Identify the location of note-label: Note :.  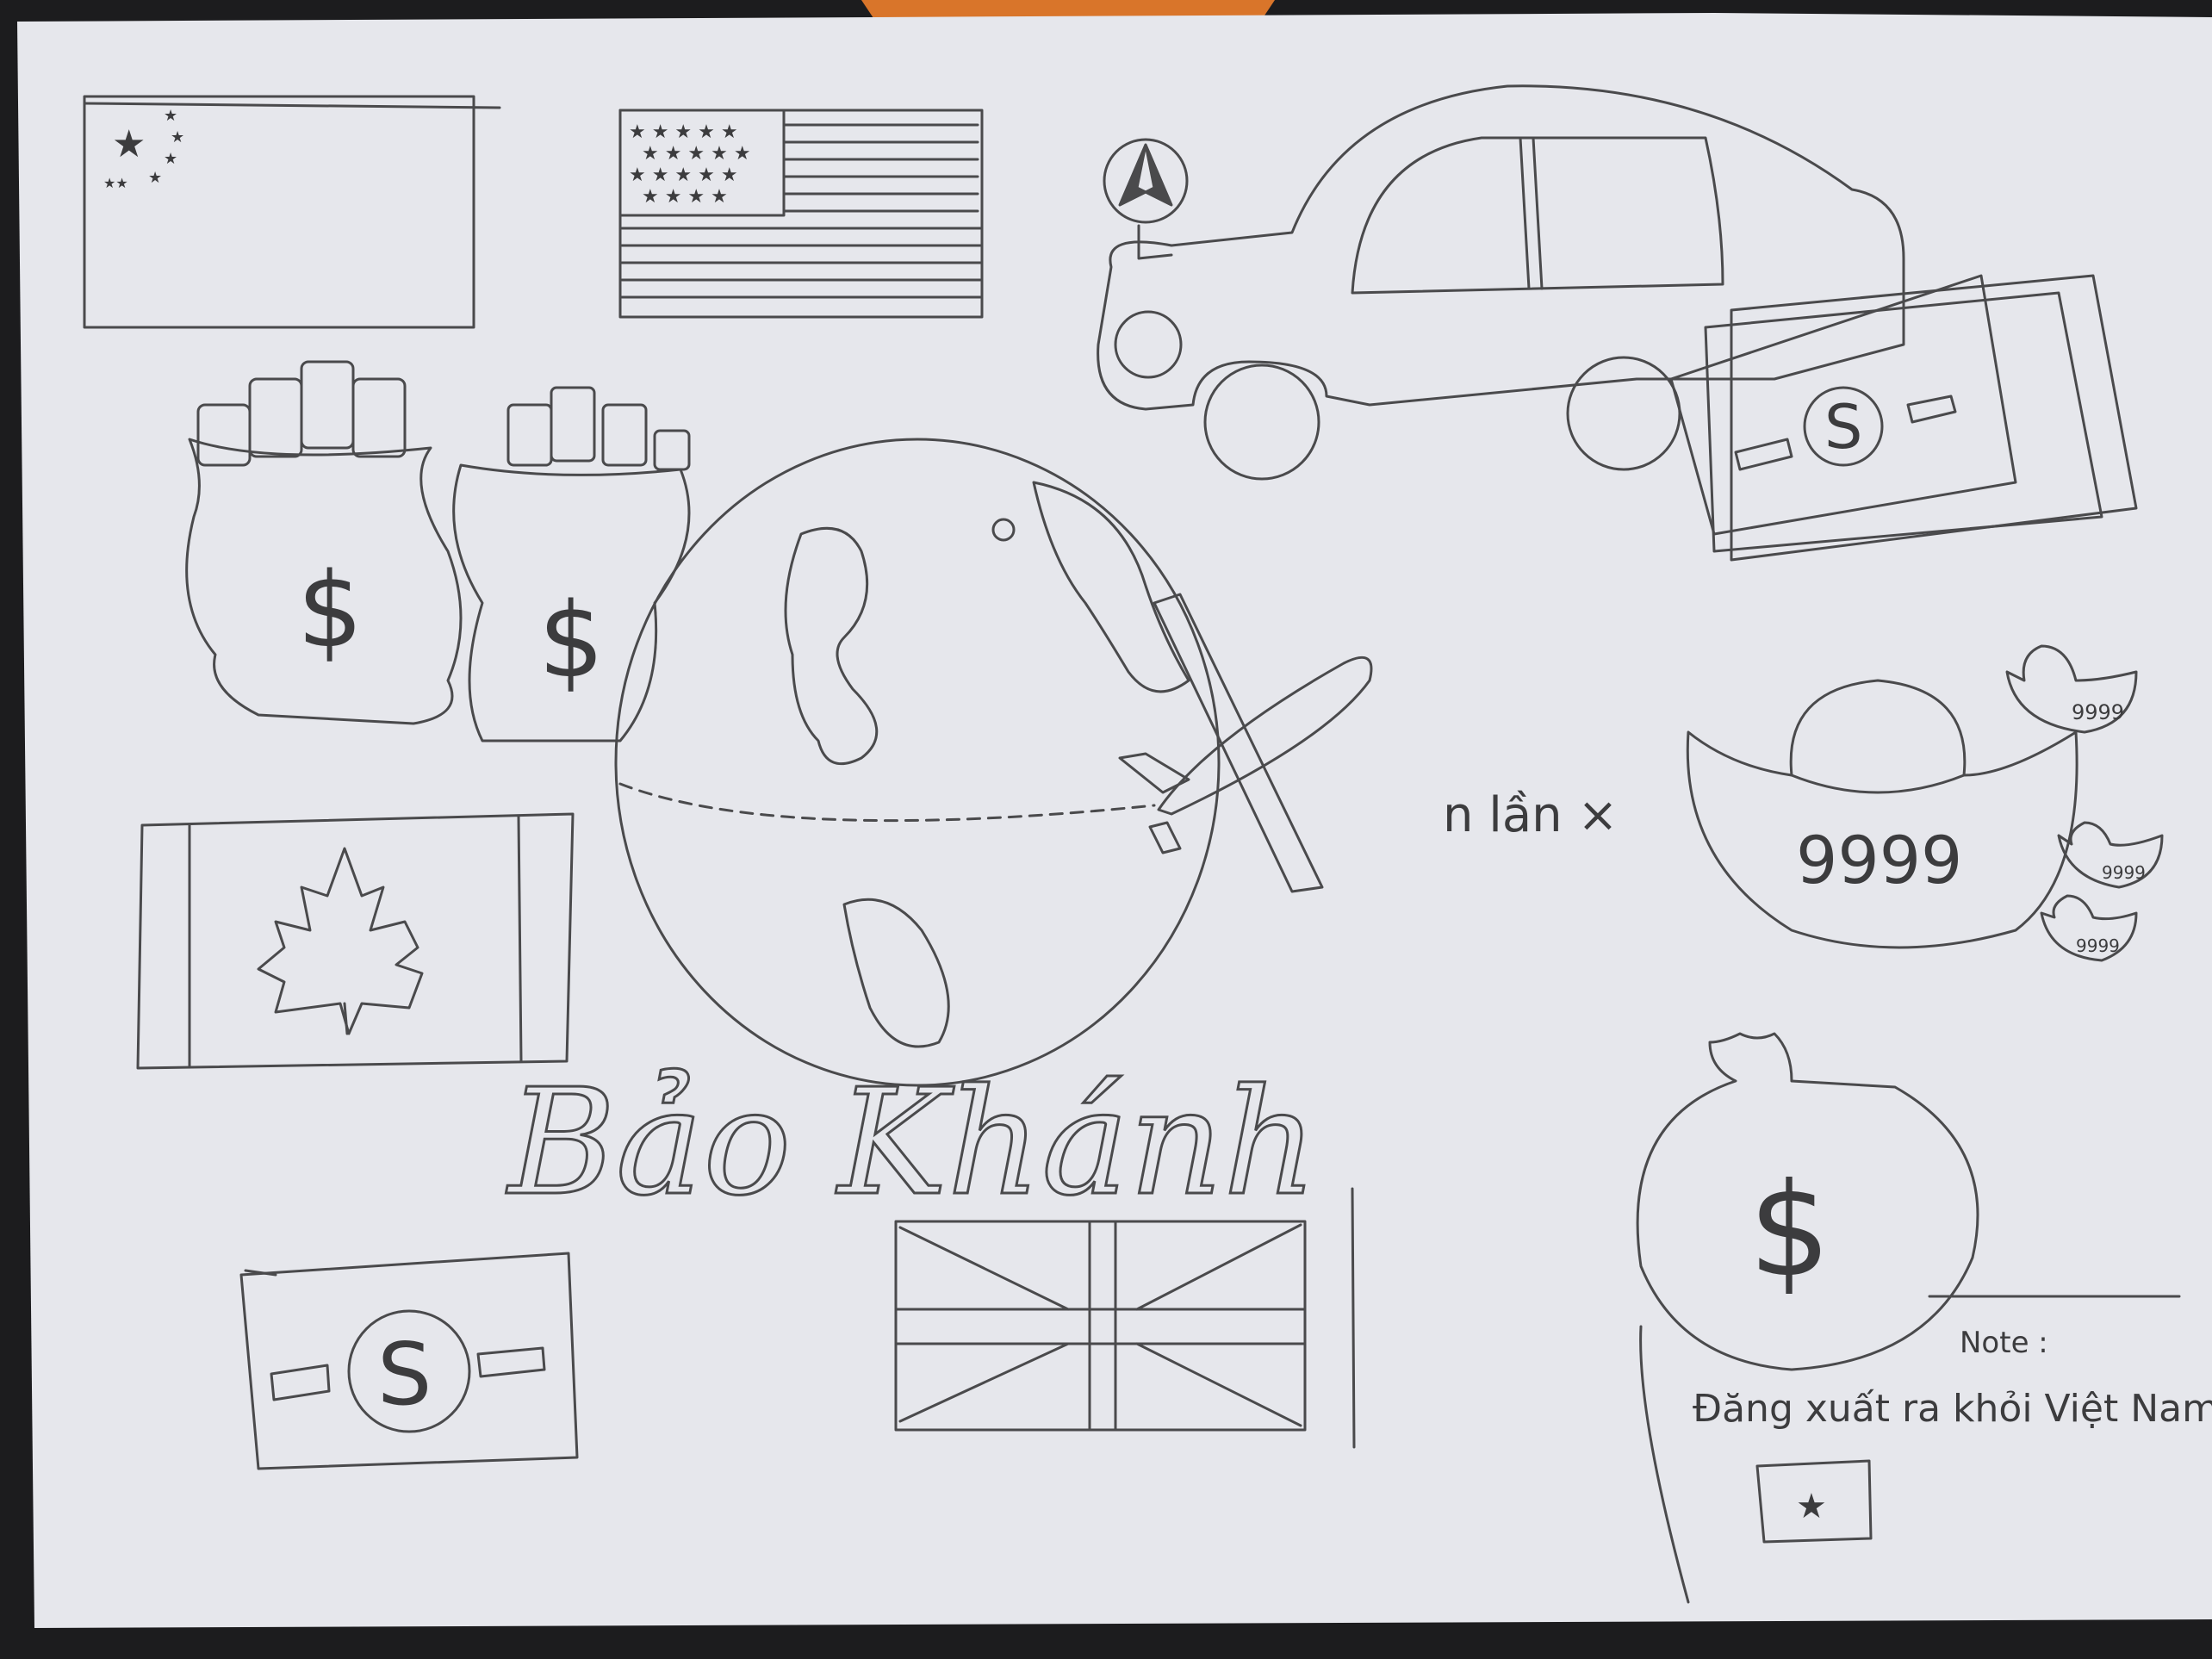
(2004, 1343).